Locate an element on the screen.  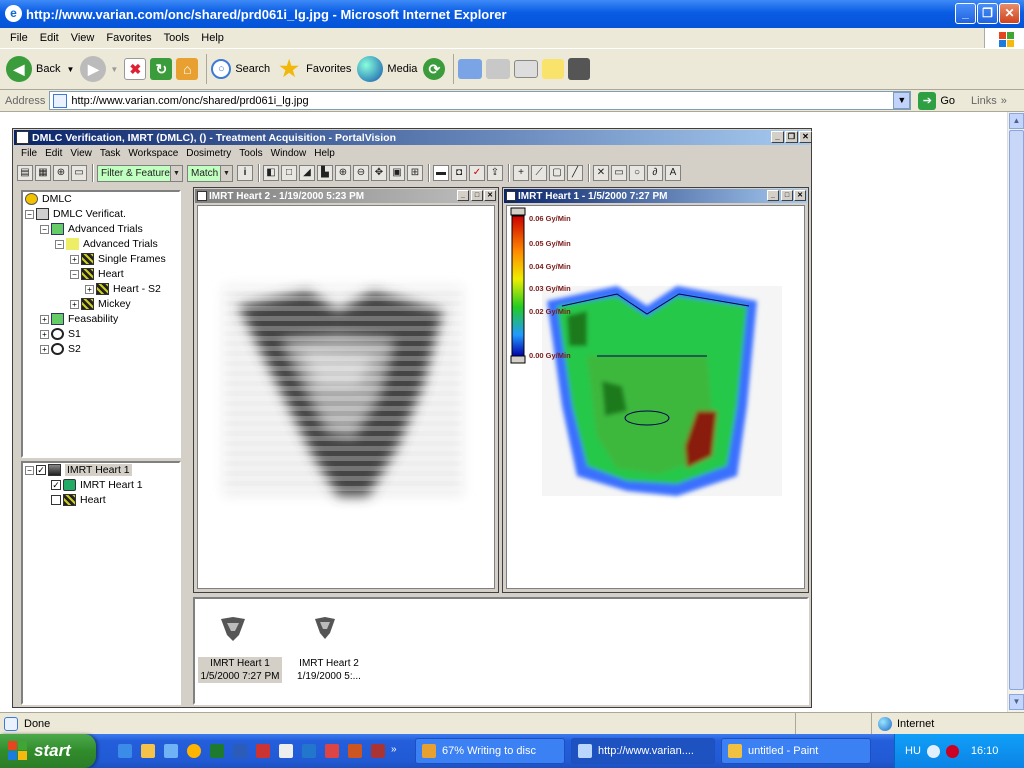
tree-item-s2: + S2 is located at coordinates (60, 349).